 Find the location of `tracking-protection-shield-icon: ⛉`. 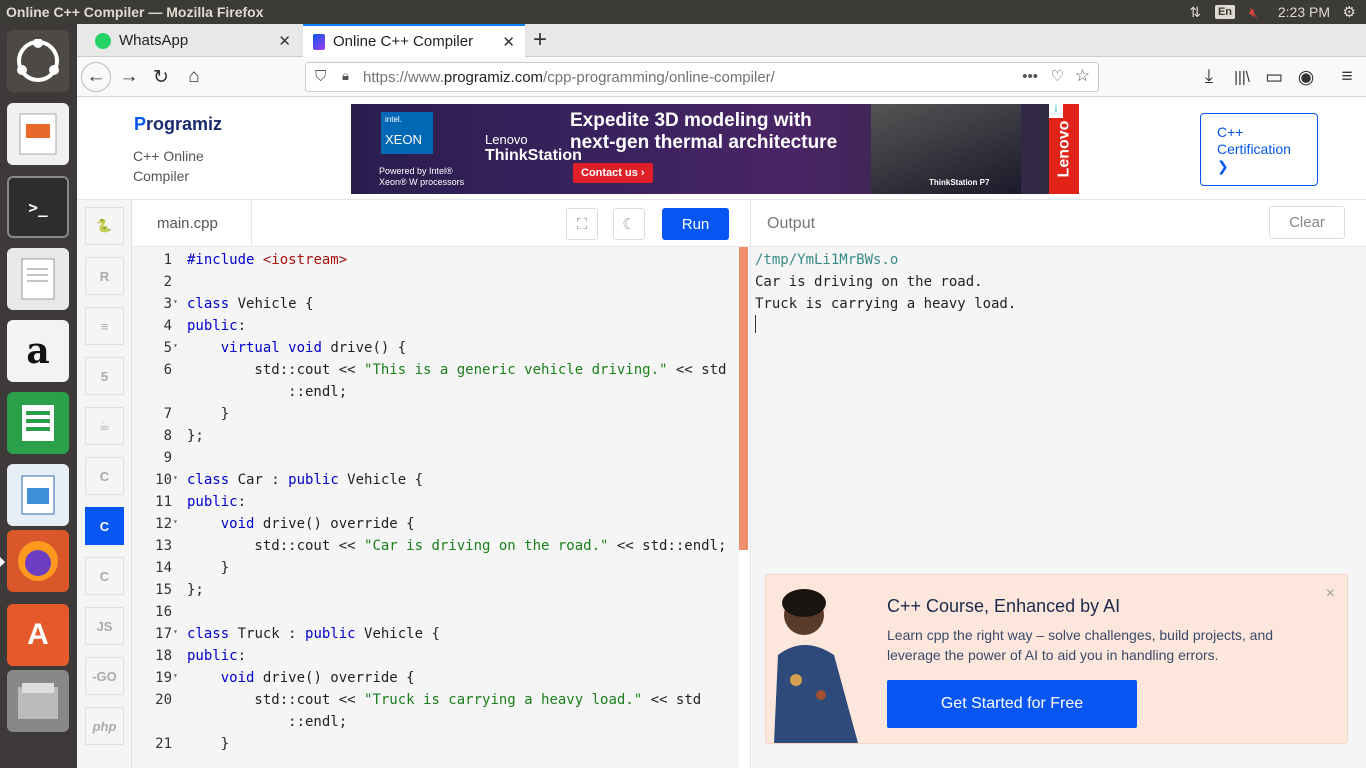

tracking-protection-shield-icon: ⛉ is located at coordinates (320, 76).